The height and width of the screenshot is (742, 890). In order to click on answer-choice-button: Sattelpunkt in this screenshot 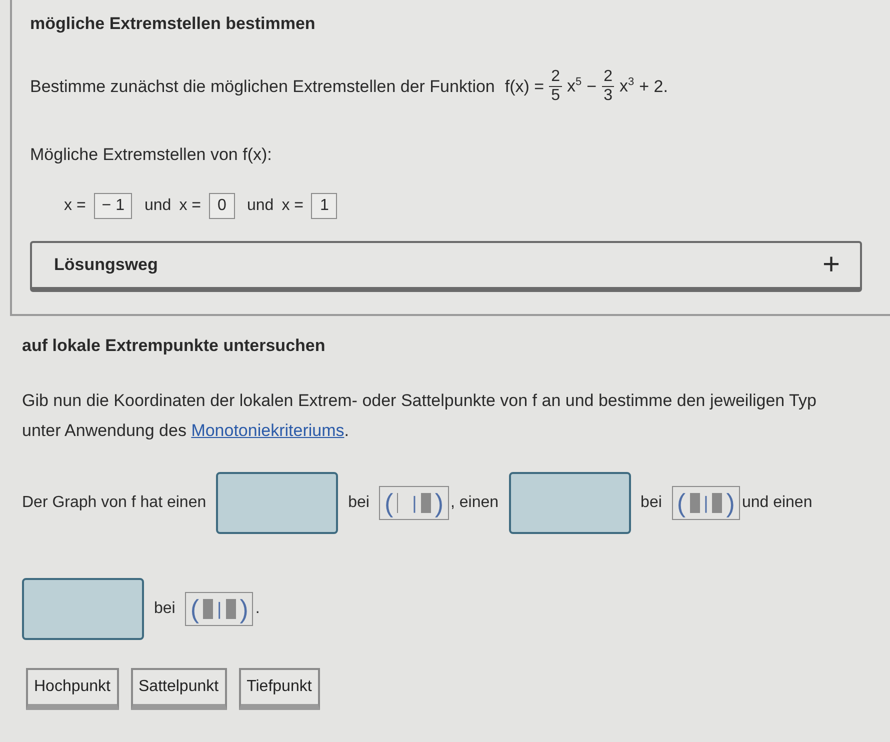, I will do `click(178, 689)`.